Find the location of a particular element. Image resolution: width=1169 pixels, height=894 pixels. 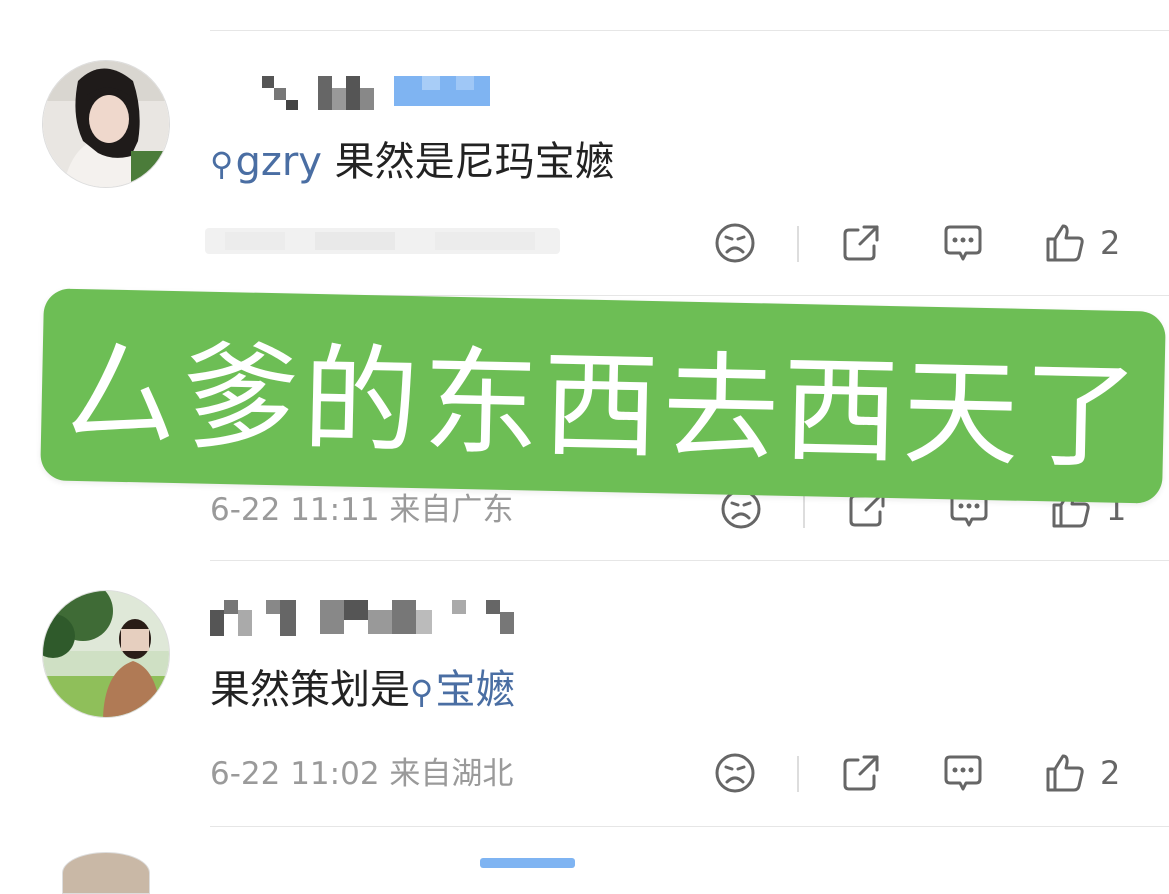

topic-link: ⚲gzry is located at coordinates (266, 162).